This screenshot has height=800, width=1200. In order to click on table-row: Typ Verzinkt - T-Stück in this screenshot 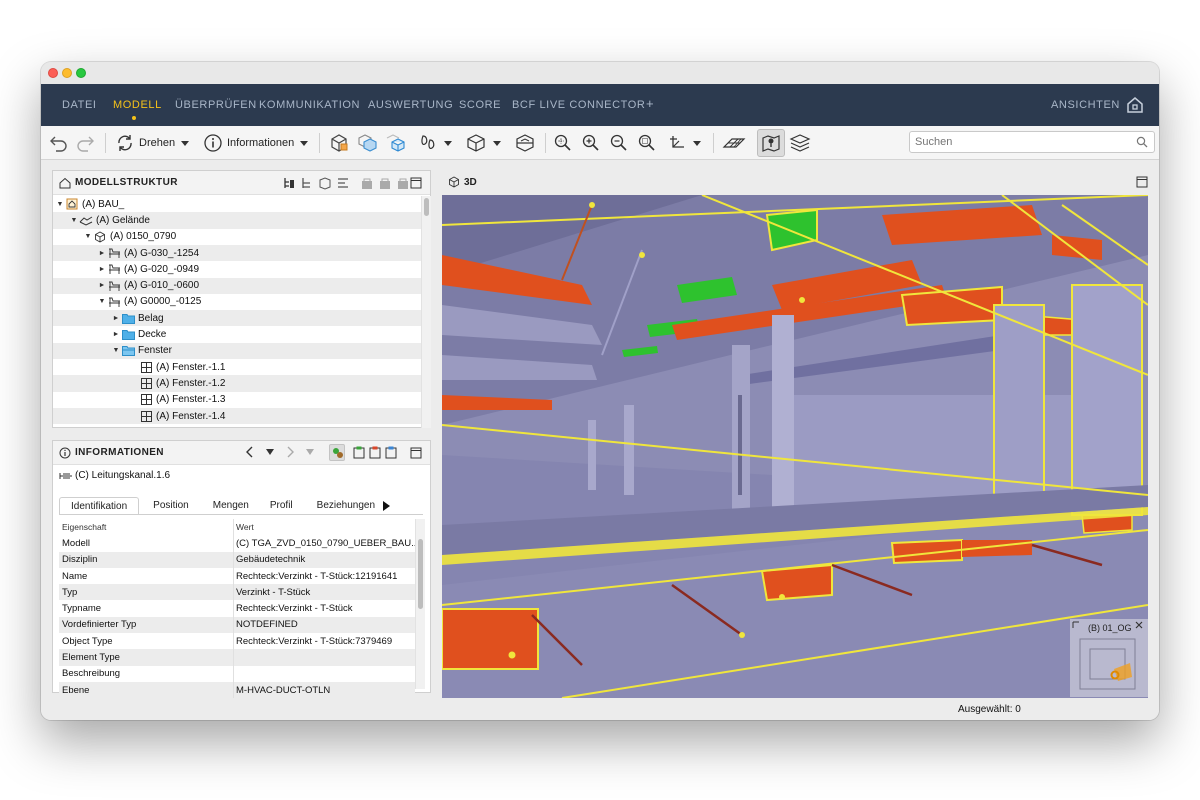, I will do `click(237, 592)`.